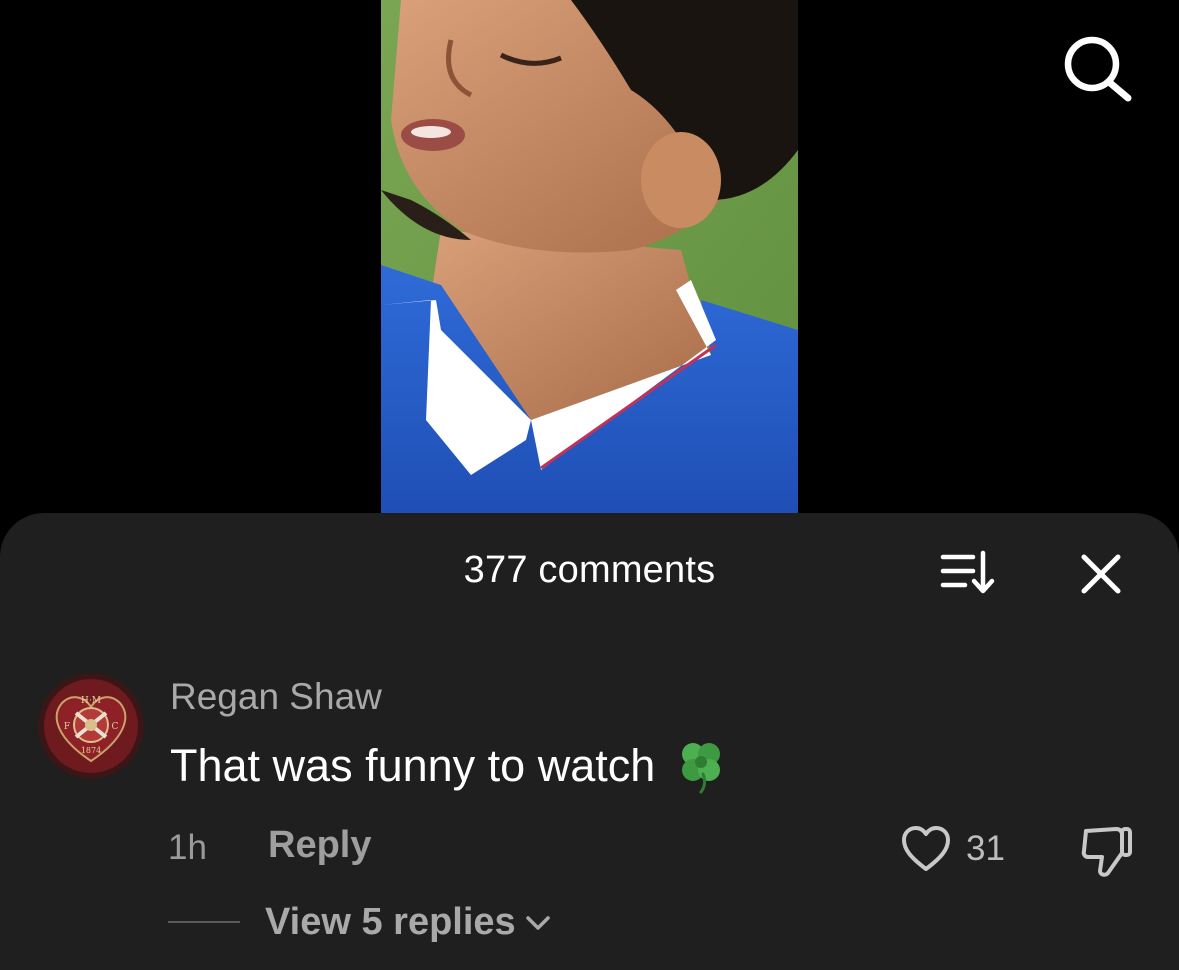  Describe the element at coordinates (276, 697) in the screenshot. I see `comment-author: Regan Shaw` at that location.